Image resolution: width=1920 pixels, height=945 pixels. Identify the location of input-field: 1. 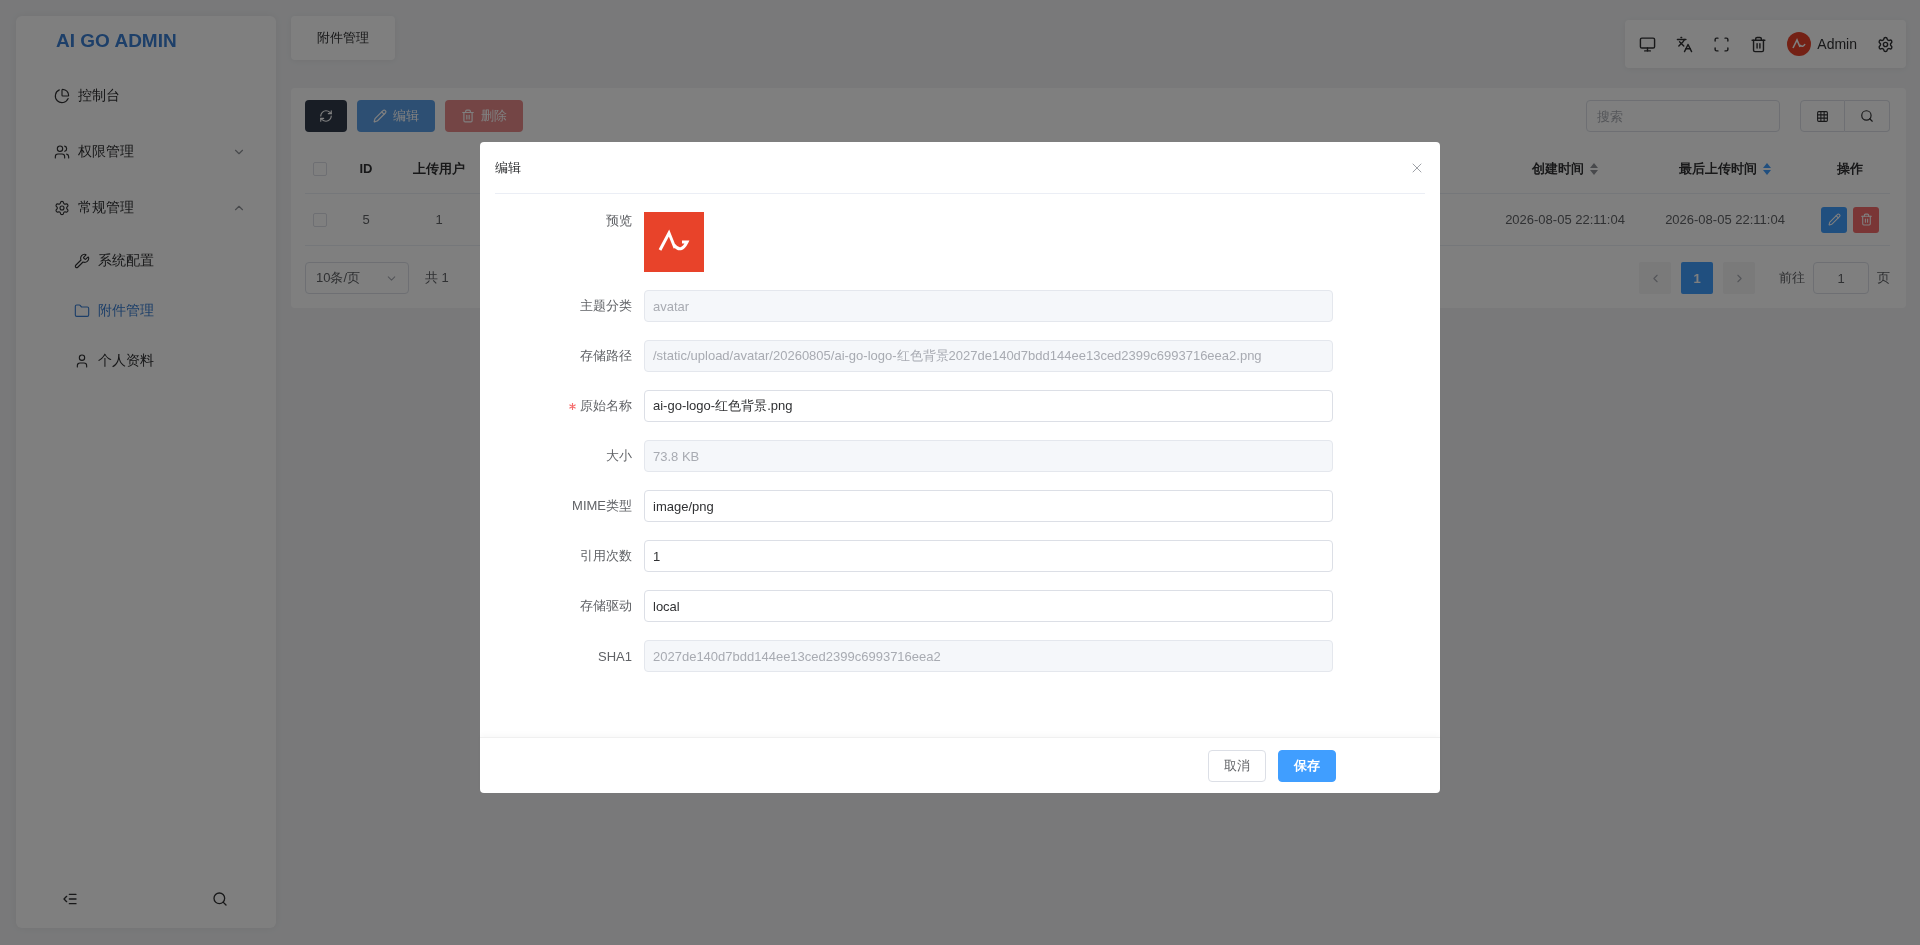
(988, 556).